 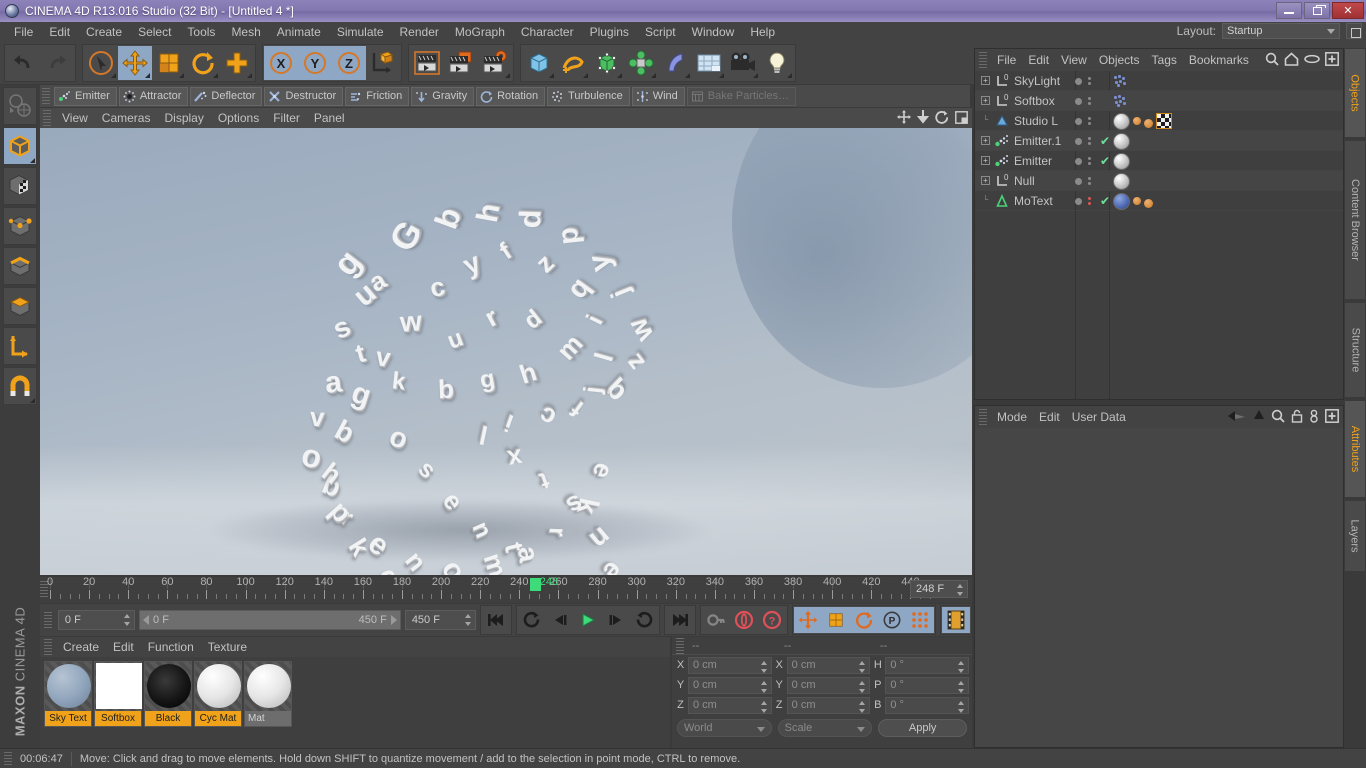 I want to click on param-key-button: P, so click(x=892, y=620).